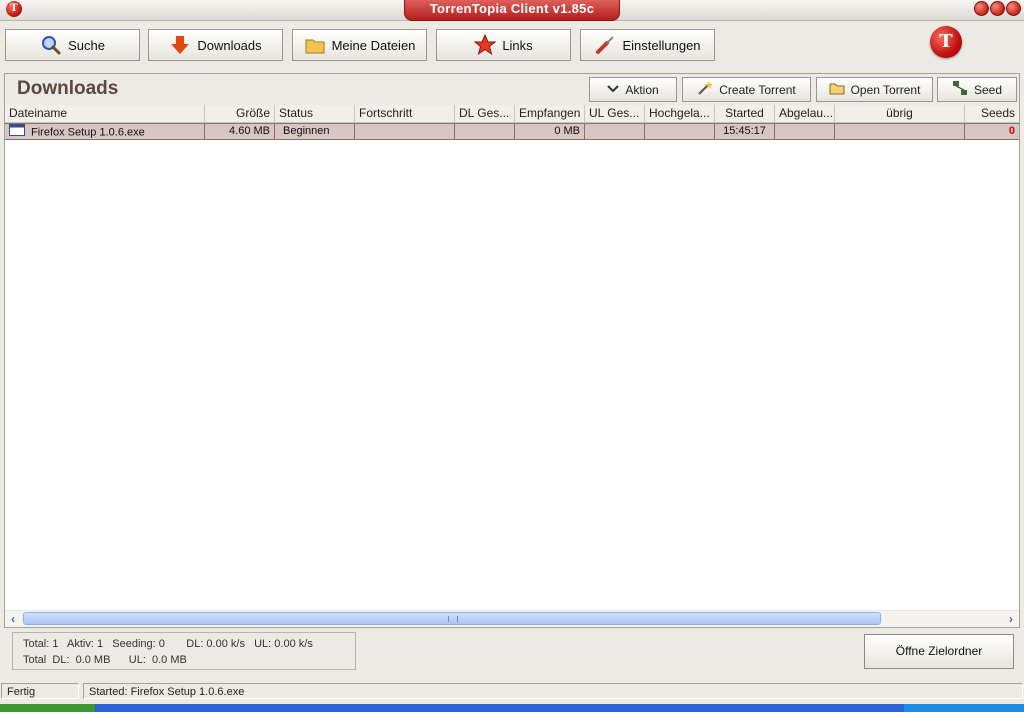 Image resolution: width=1024 pixels, height=712 pixels. I want to click on my-files-button-label: Meine Dateien, so click(373, 45).